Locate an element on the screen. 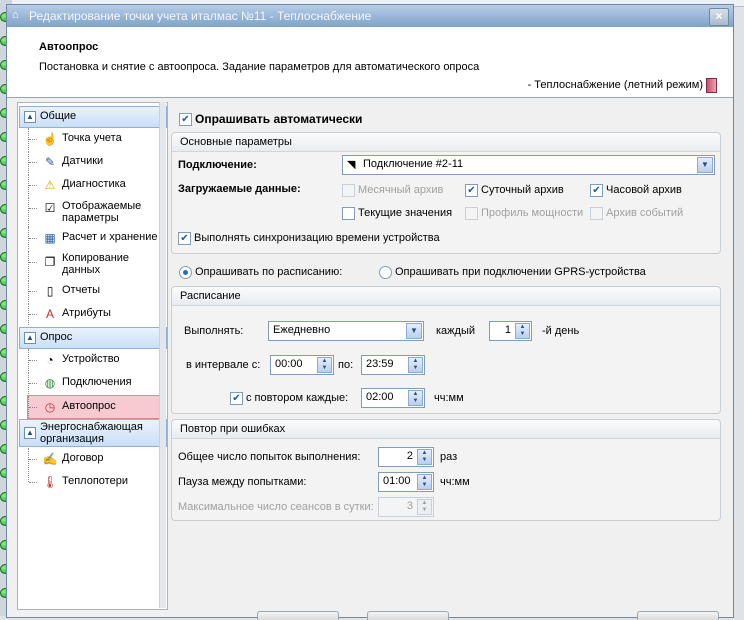 The height and width of the screenshot is (620, 744). every-label: каждый is located at coordinates (455, 331).